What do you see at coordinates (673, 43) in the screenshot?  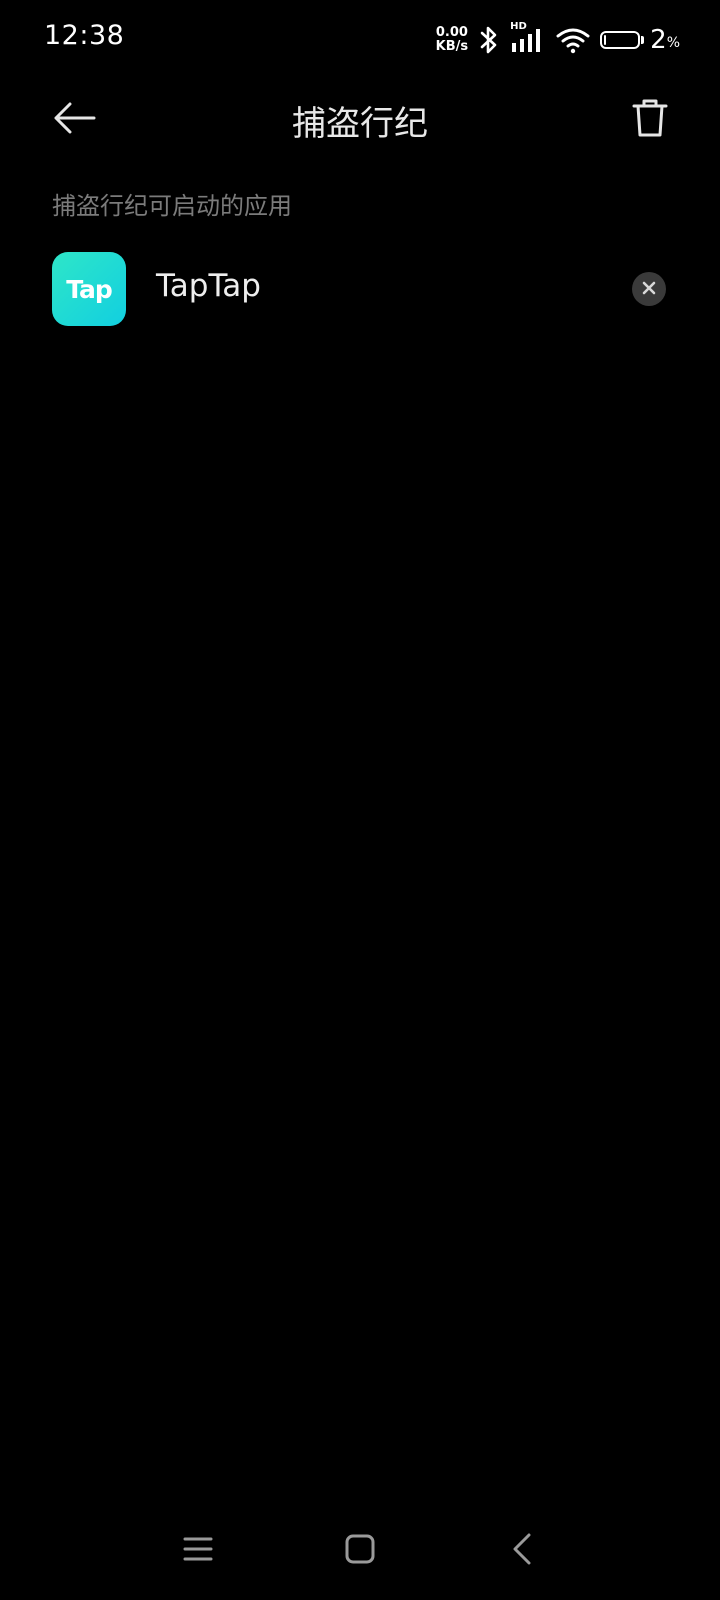 I see `battery-percent-sign: %` at bounding box center [673, 43].